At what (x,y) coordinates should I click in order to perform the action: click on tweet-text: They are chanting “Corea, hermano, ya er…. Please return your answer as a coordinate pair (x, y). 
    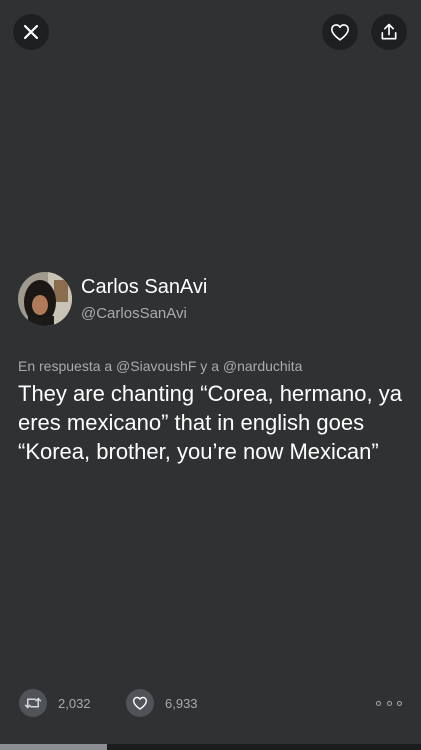
    Looking at the image, I should click on (210, 422).